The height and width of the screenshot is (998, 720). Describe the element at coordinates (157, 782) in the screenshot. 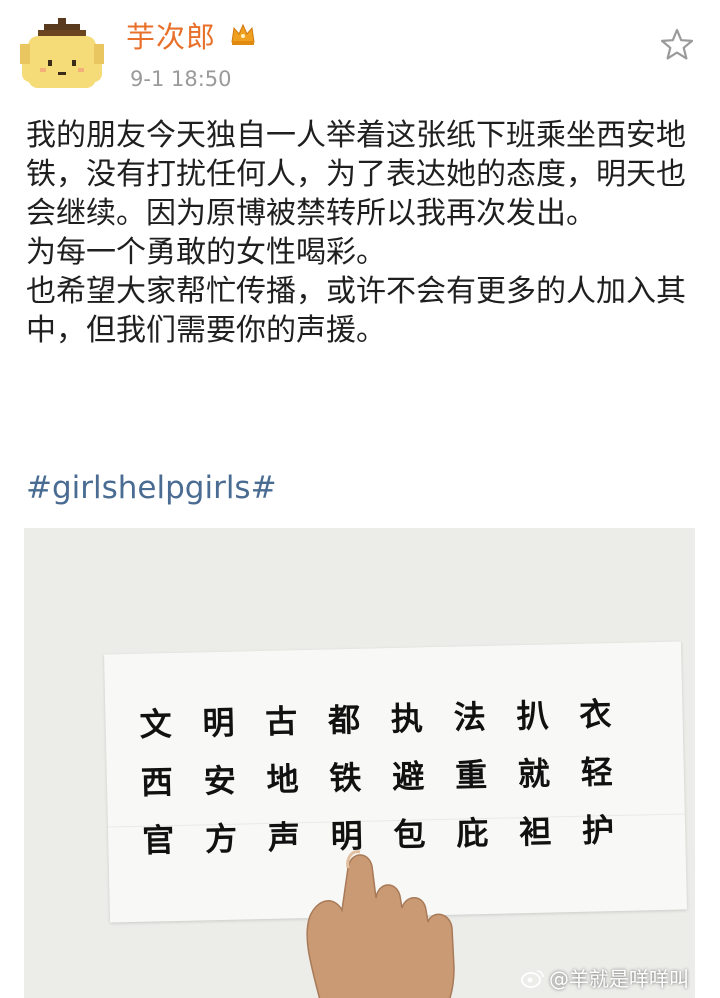

I see `sign-char: 西` at that location.